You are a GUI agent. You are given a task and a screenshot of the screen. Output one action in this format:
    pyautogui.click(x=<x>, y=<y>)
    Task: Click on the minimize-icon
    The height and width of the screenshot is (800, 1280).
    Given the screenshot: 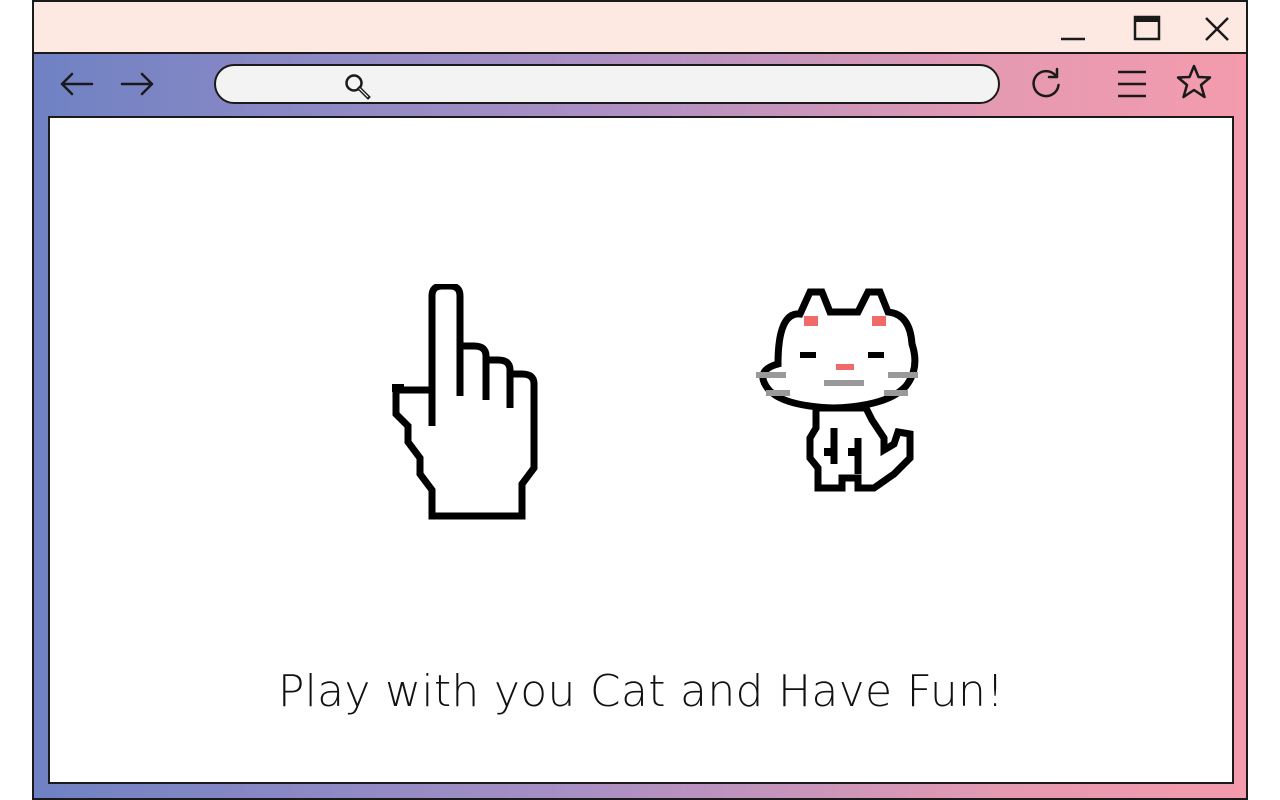 What is the action you would take?
    pyautogui.click(x=1073, y=39)
    